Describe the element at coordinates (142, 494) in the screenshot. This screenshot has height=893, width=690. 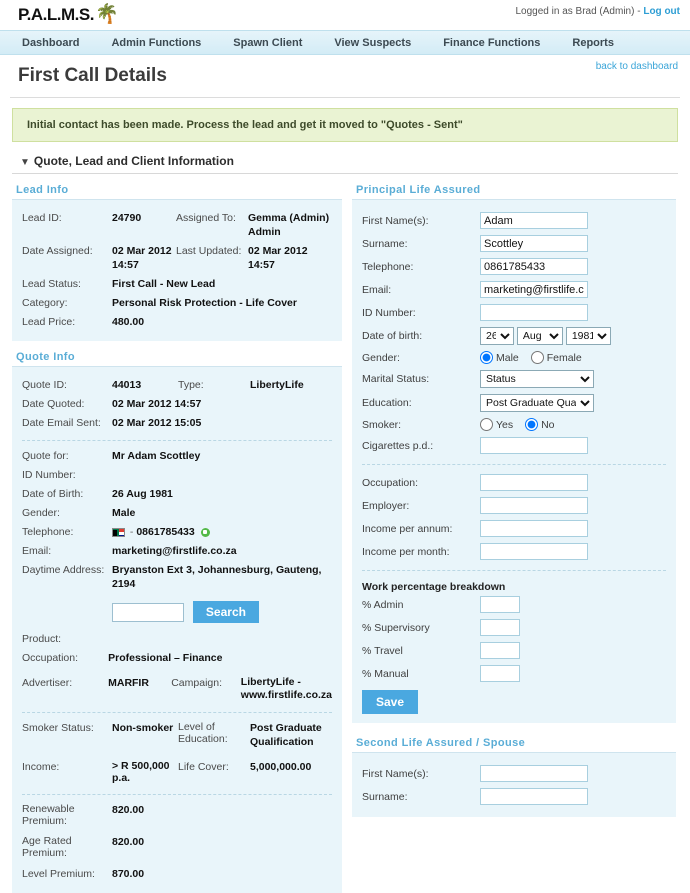
I see `client-dob-value: 26 Aug 1981` at that location.